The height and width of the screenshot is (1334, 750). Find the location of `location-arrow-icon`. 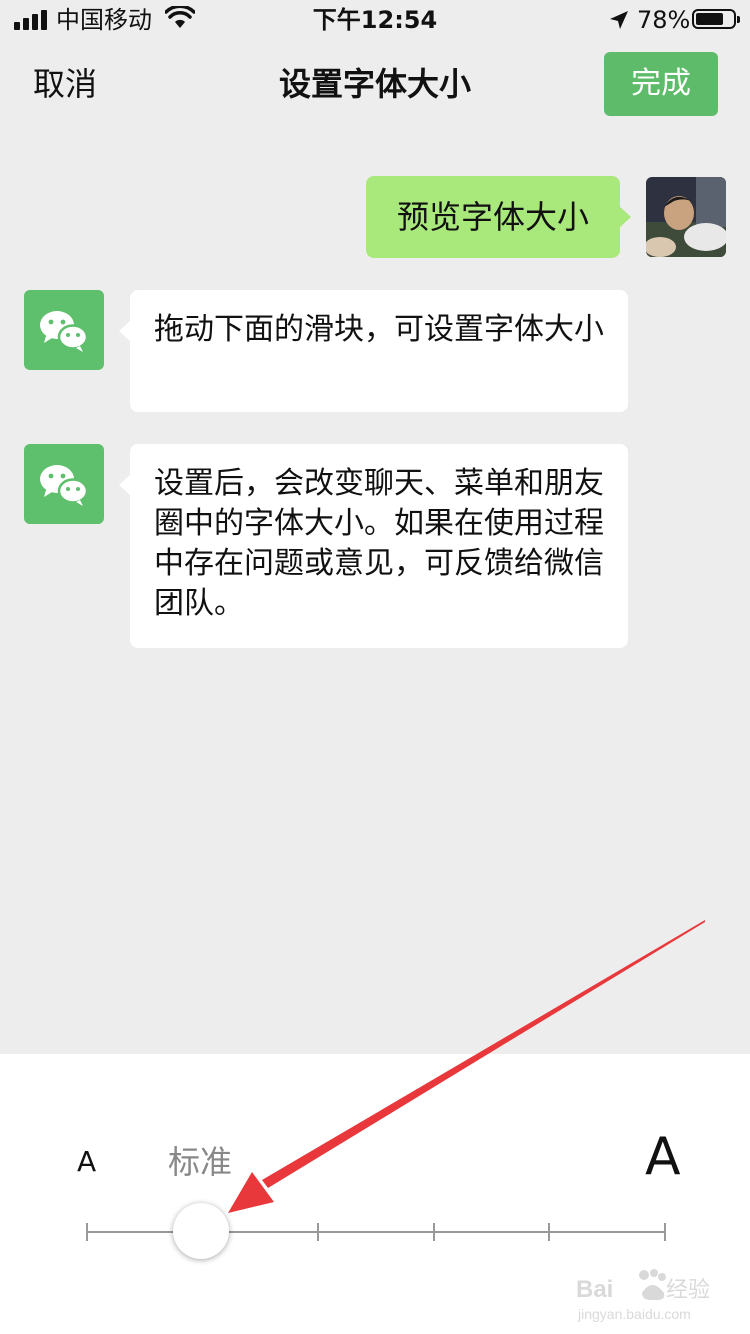

location-arrow-icon is located at coordinates (619, 20).